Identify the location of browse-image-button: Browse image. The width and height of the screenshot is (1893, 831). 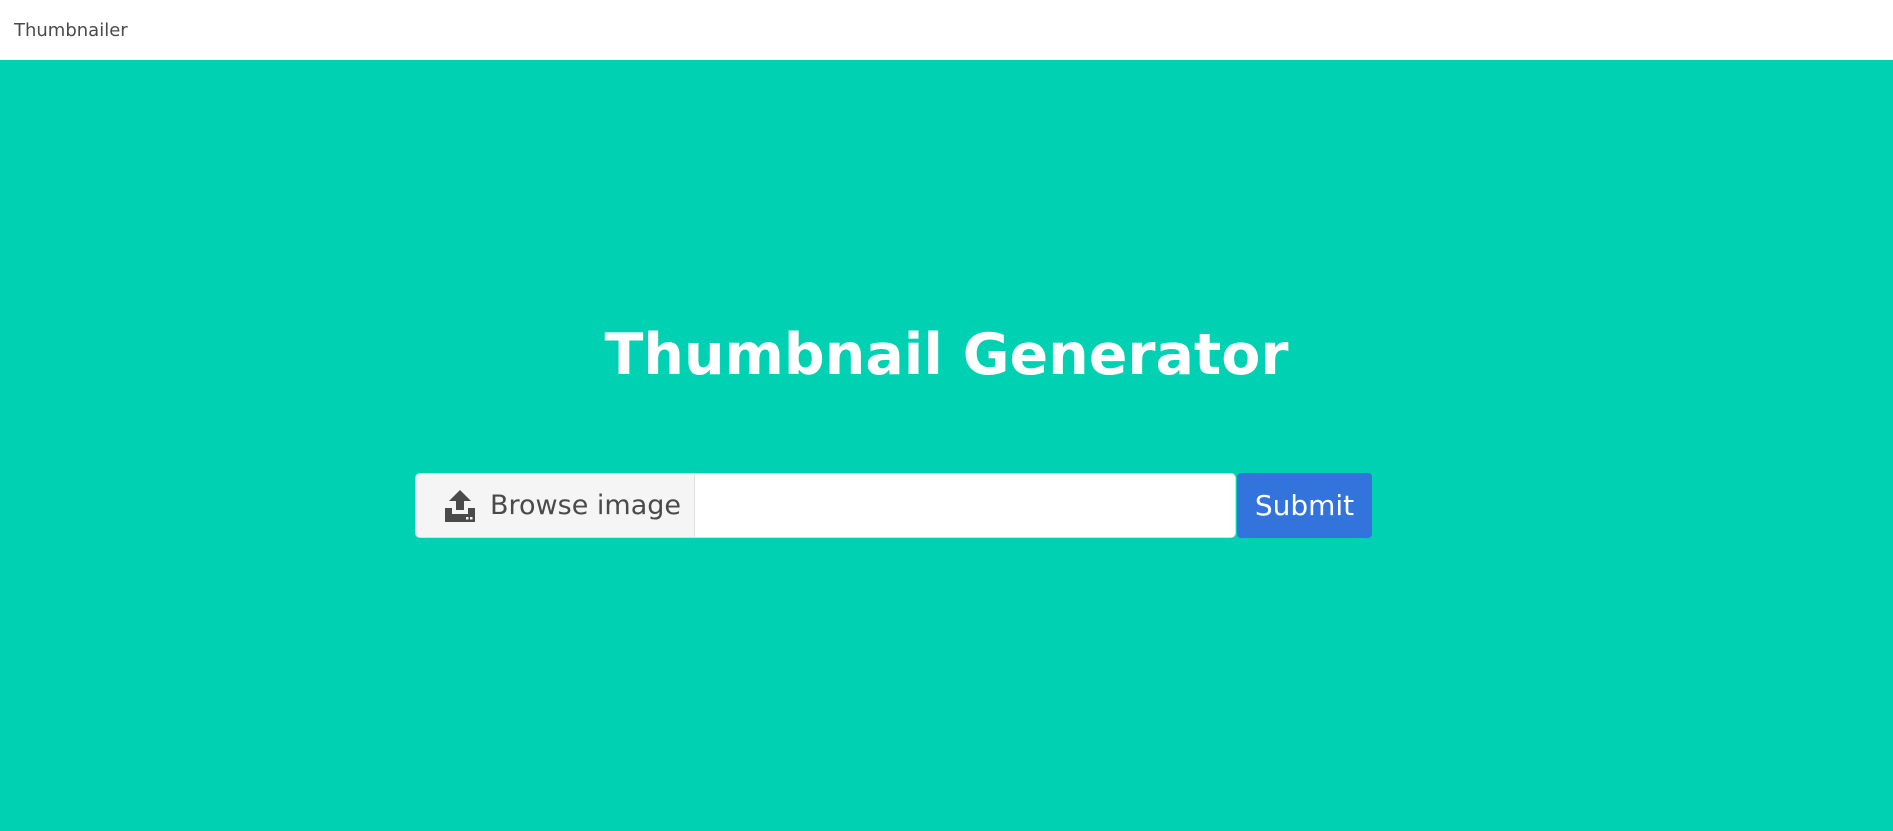
(555, 505).